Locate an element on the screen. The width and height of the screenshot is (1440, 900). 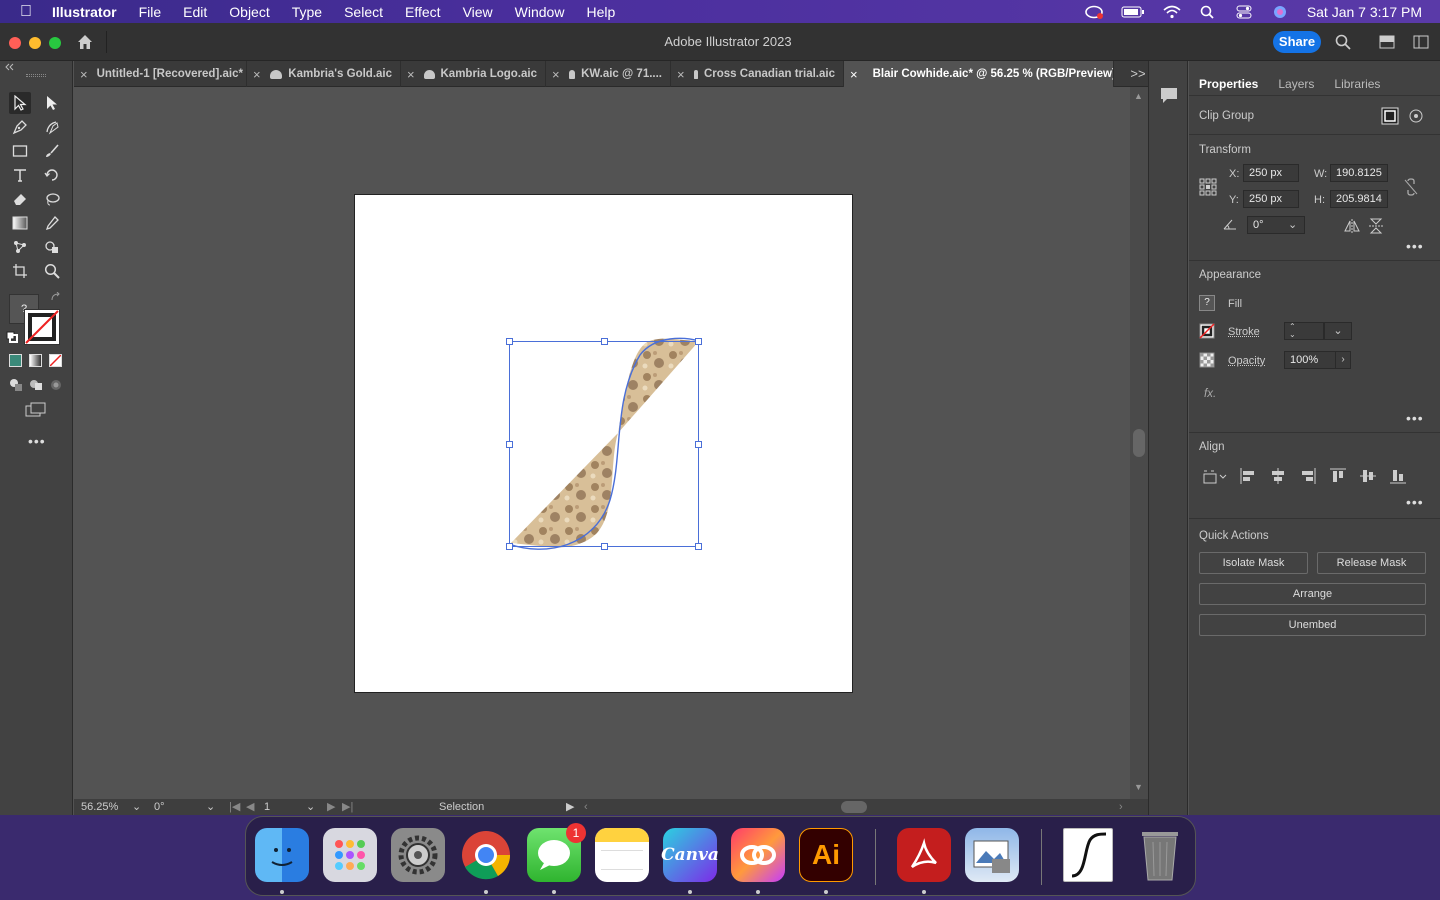
y-position-field: 250 px is located at coordinates (1271, 199).